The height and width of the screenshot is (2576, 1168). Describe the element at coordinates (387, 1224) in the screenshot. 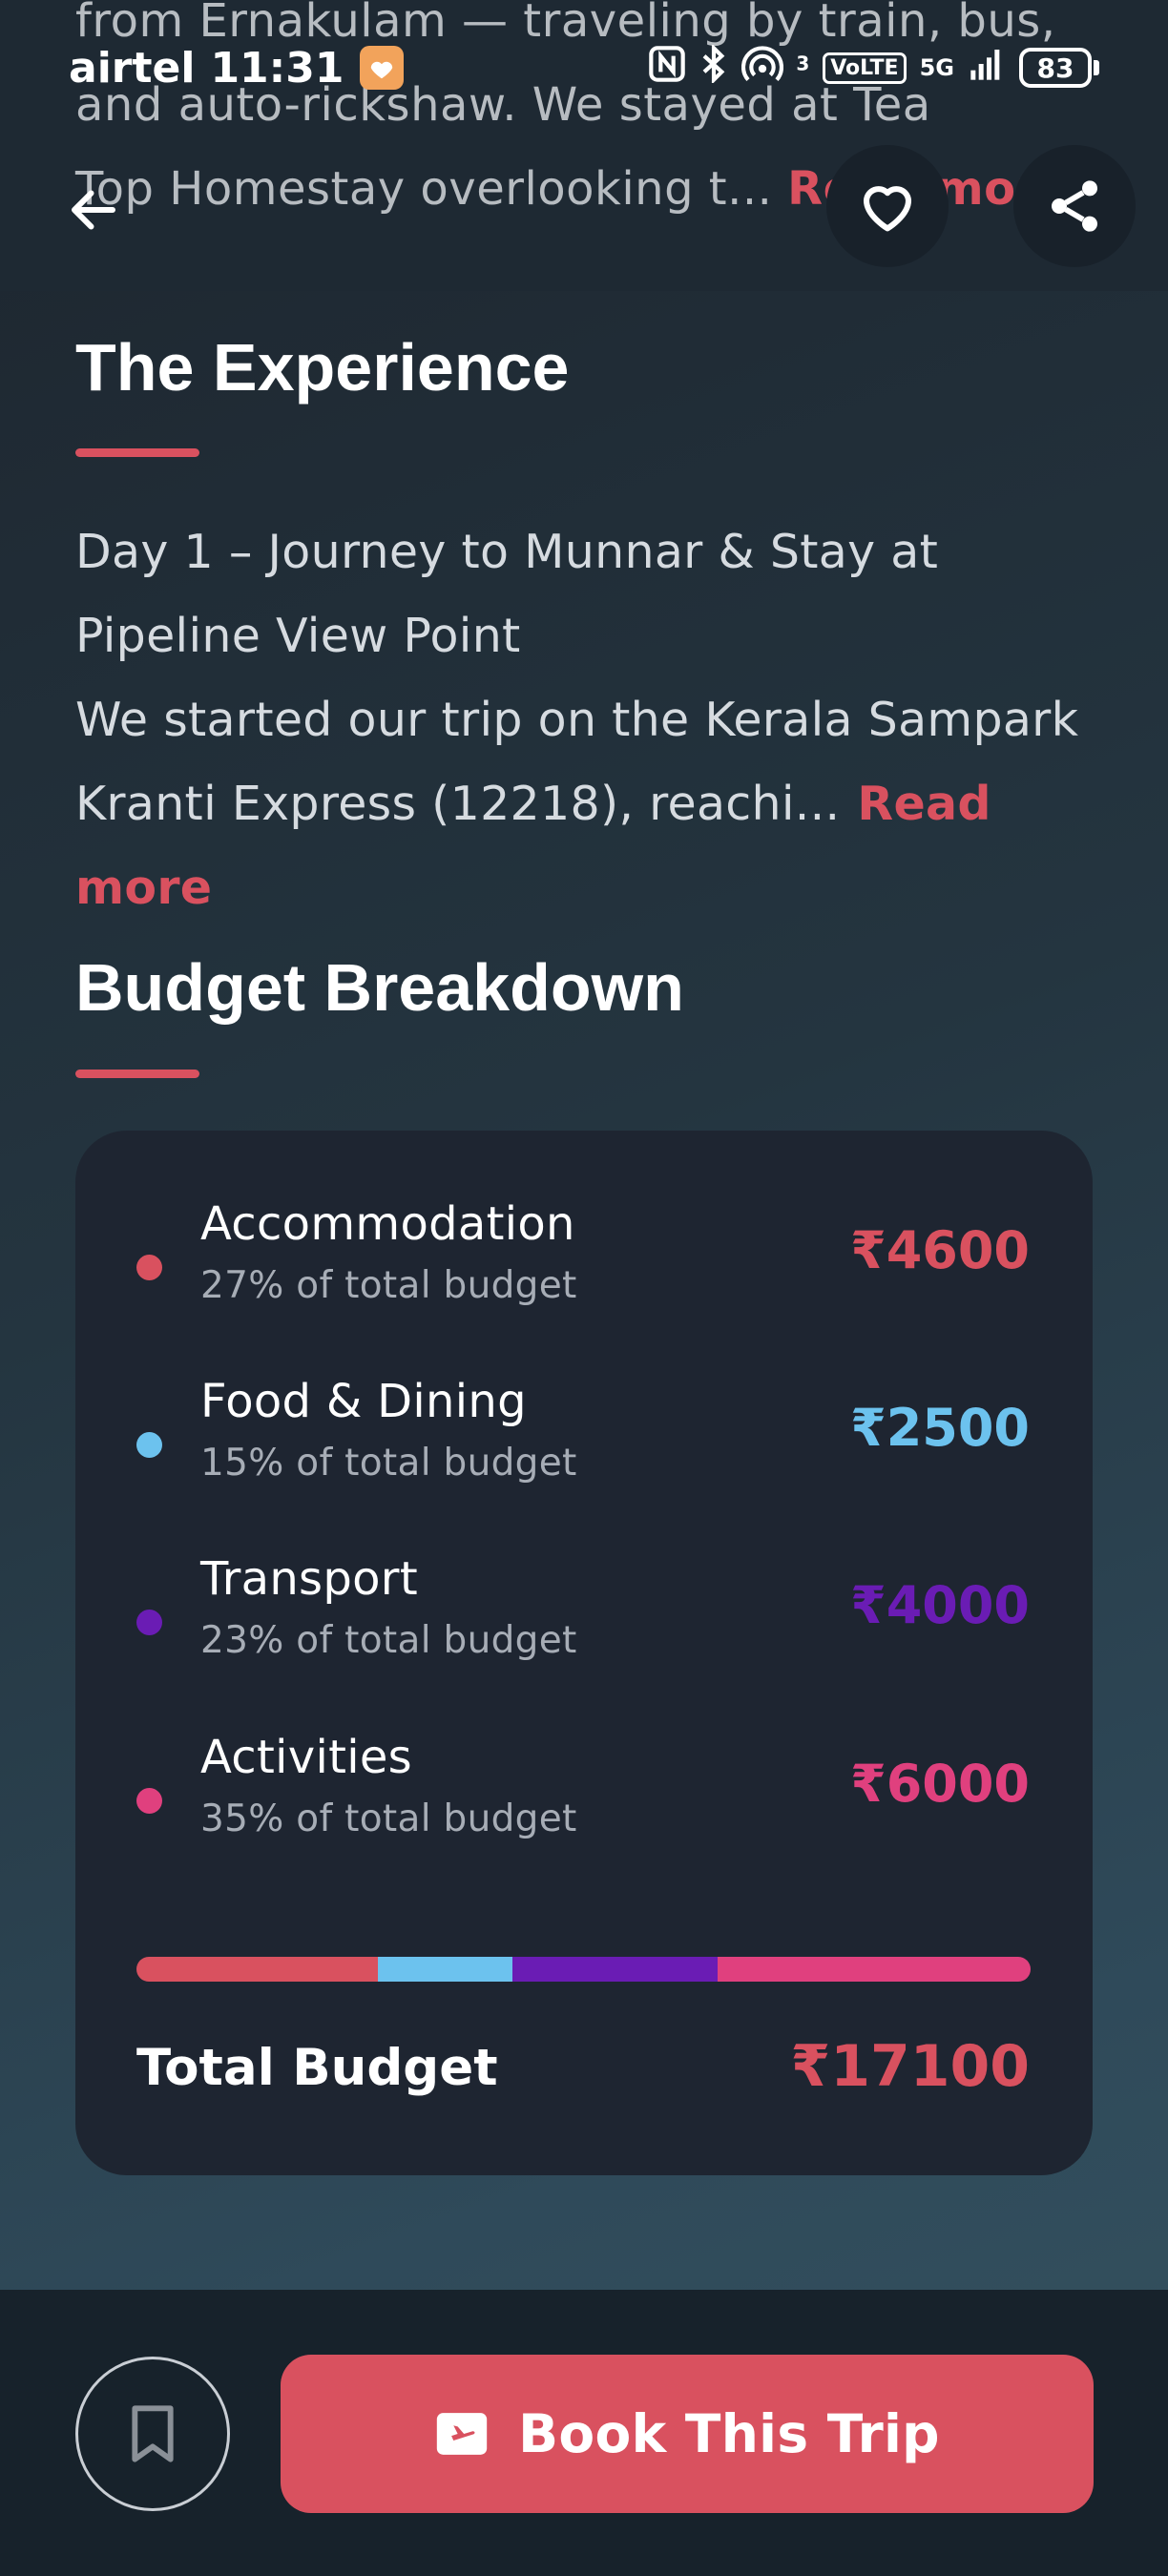

I see `category-label: Accommodation` at that location.